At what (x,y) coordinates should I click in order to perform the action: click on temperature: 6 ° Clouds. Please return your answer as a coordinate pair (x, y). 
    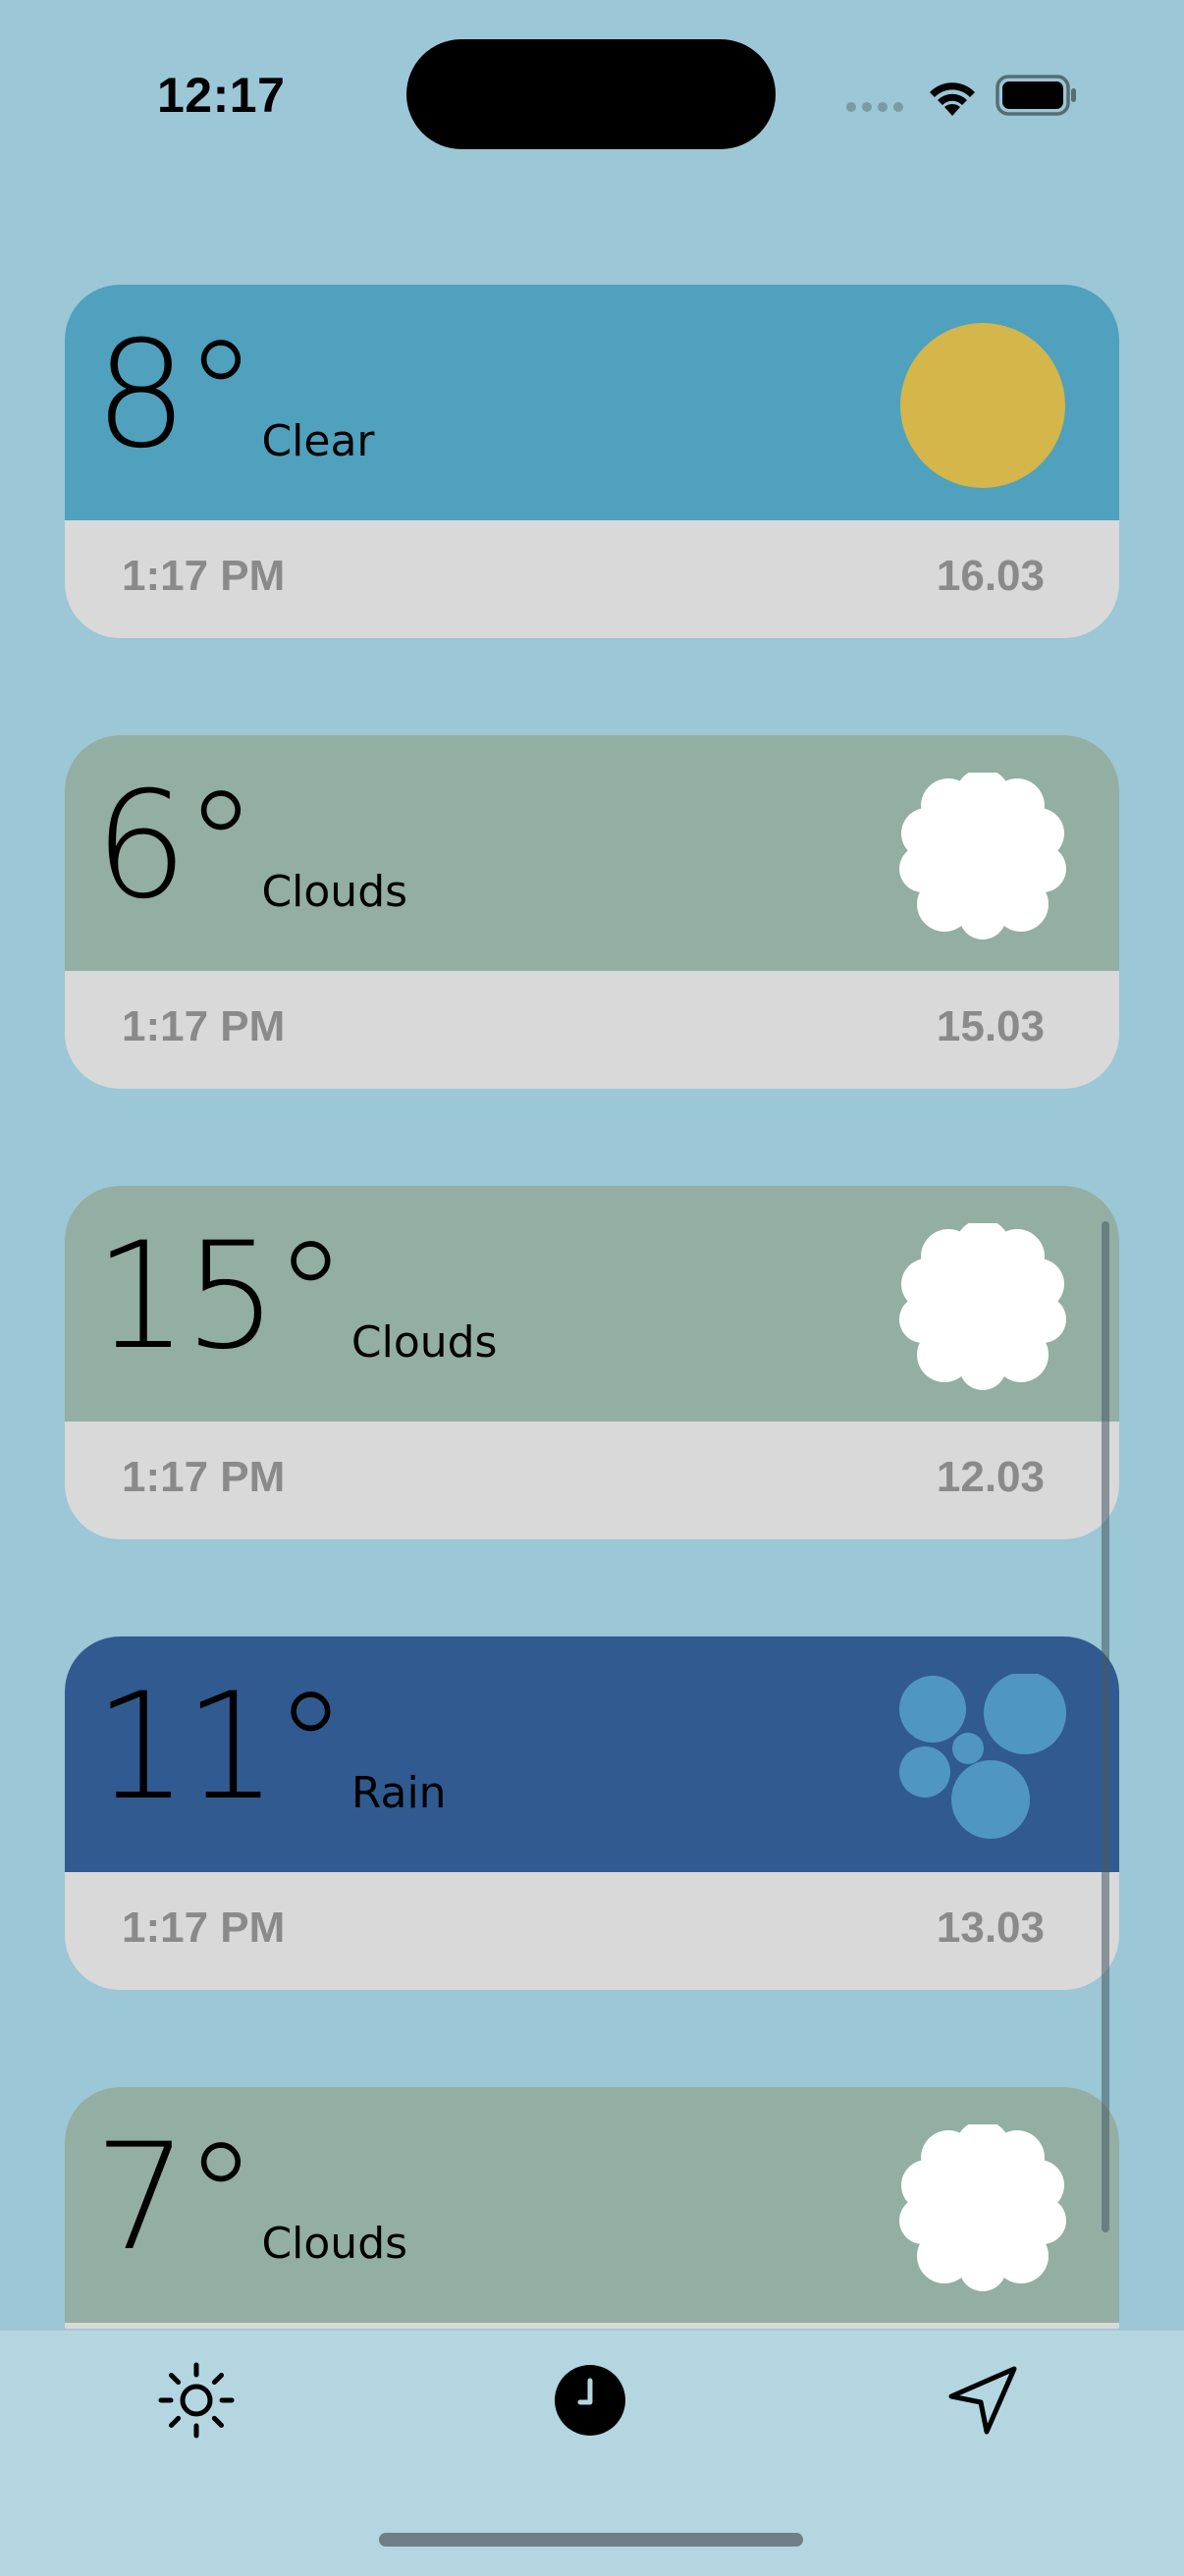
    Looking at the image, I should click on (251, 846).